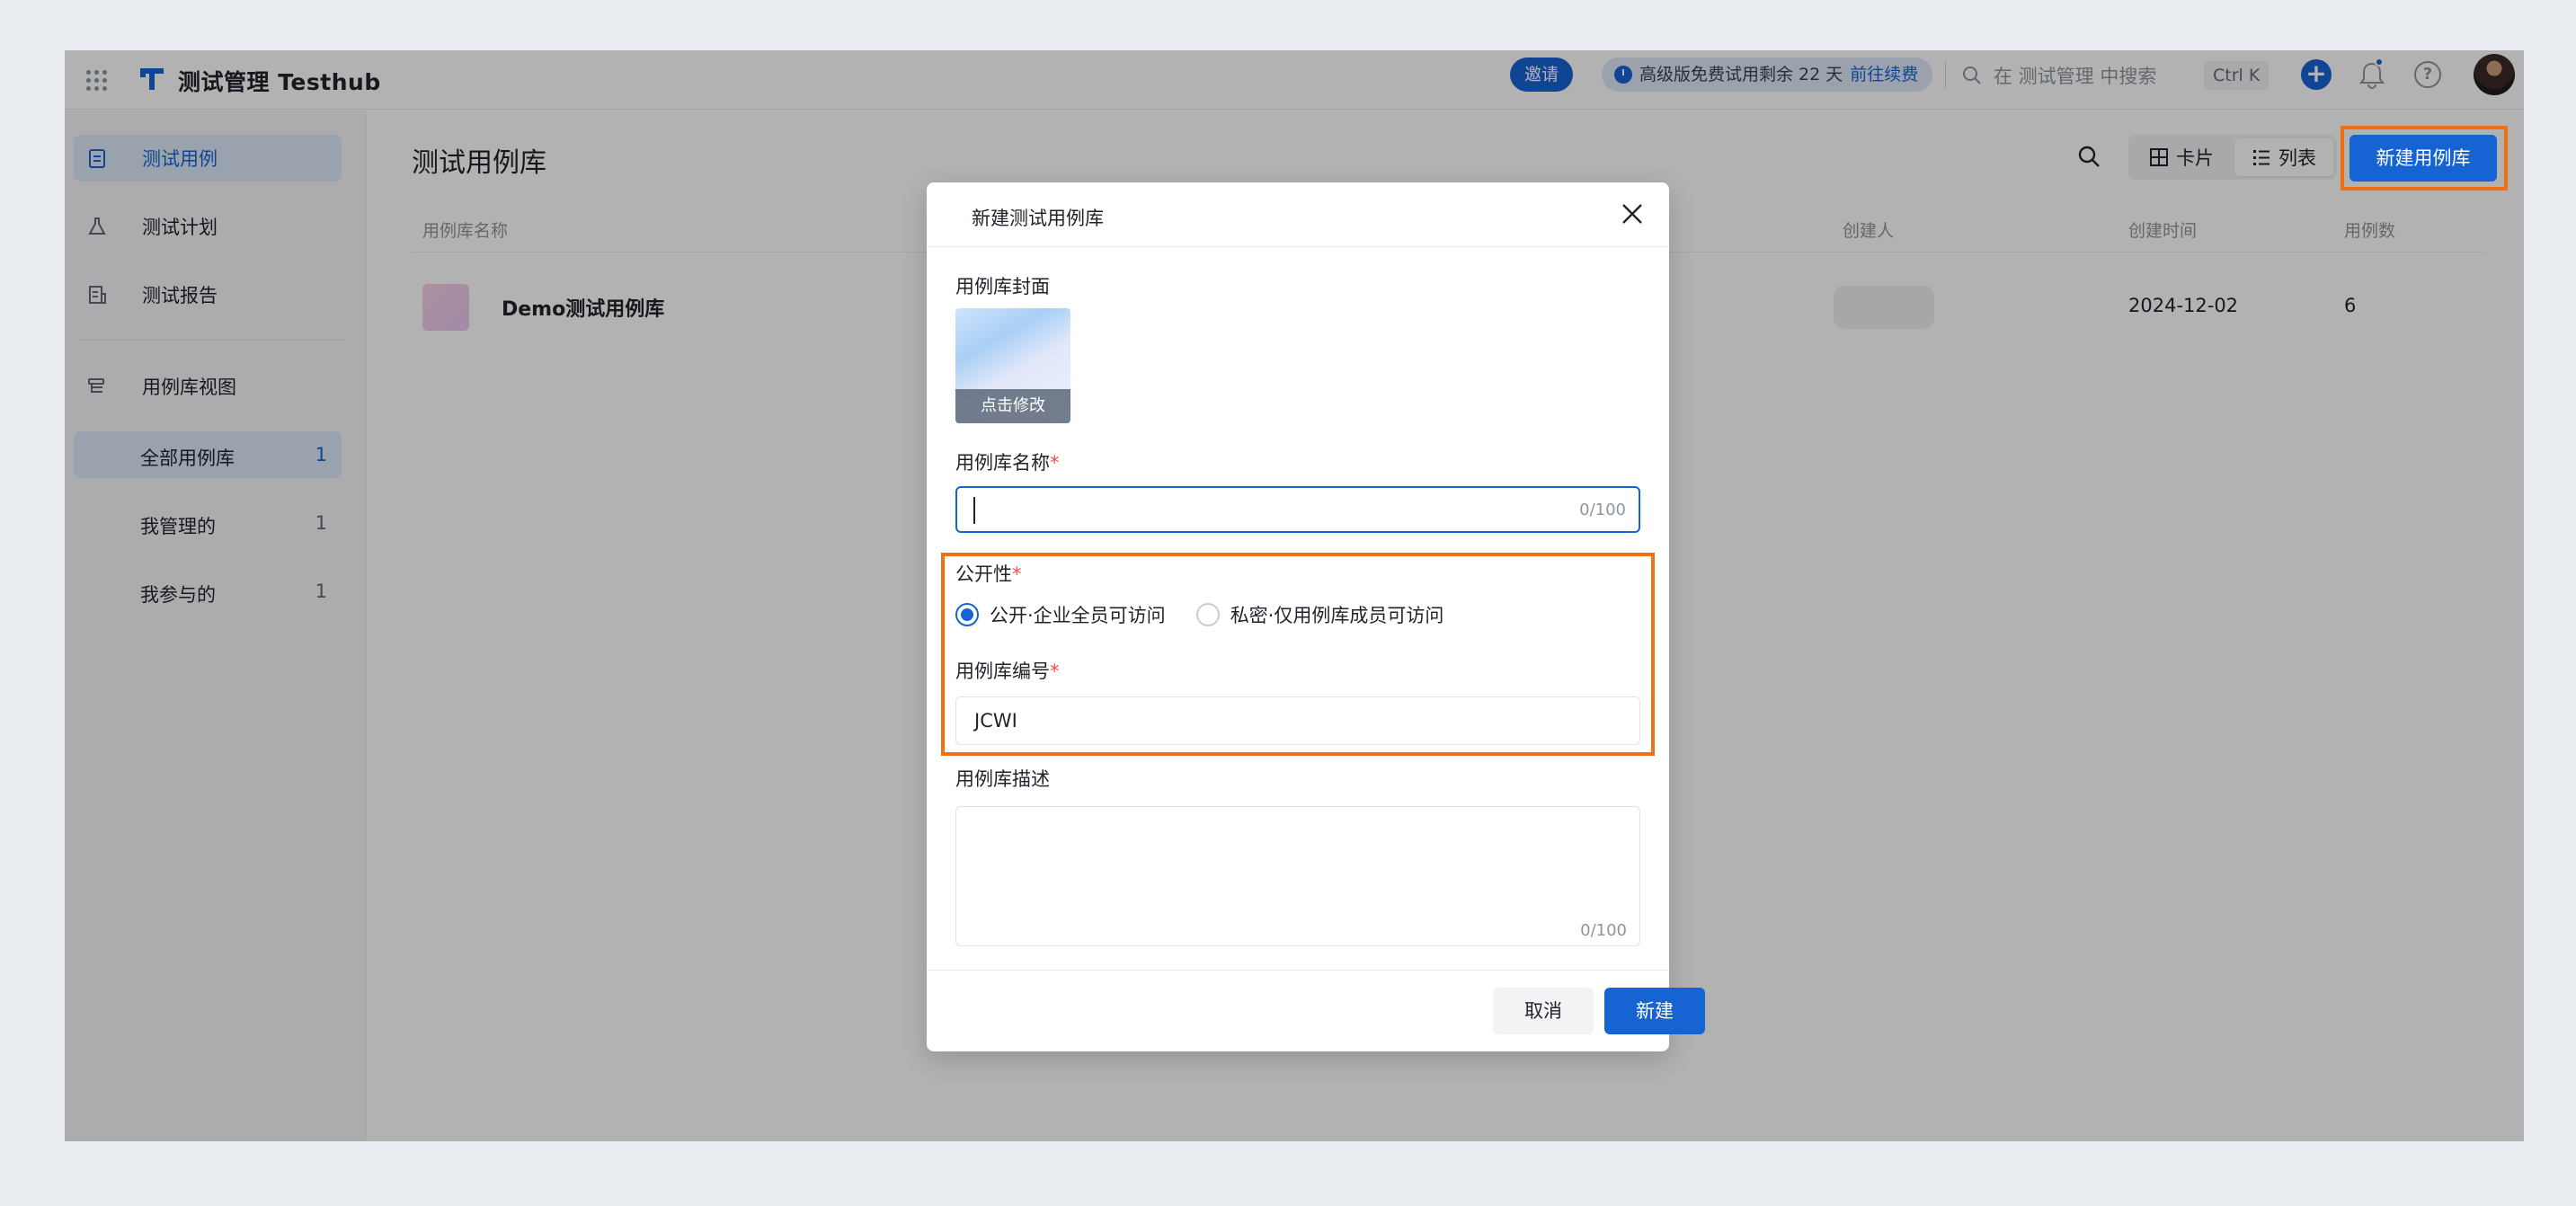 The width and height of the screenshot is (2576, 1206). Describe the element at coordinates (1012, 406) in the screenshot. I see `cover-edit-button: 点击修改` at that location.